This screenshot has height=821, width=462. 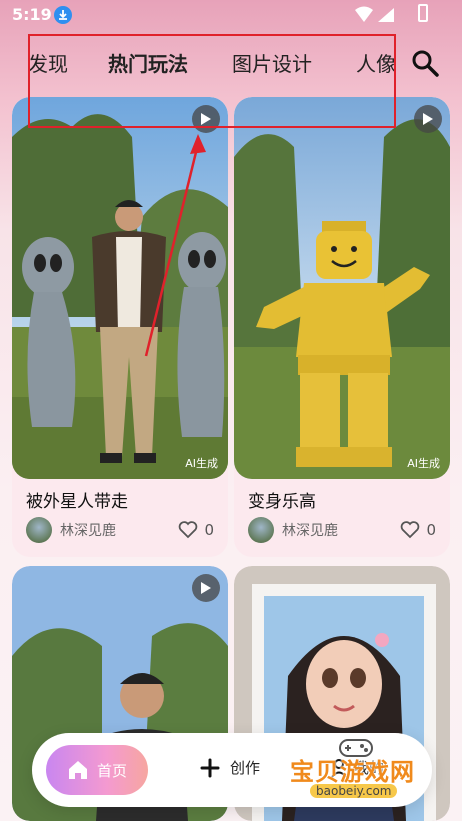 I want to click on nav-home-button: 首页, so click(x=97, y=770).